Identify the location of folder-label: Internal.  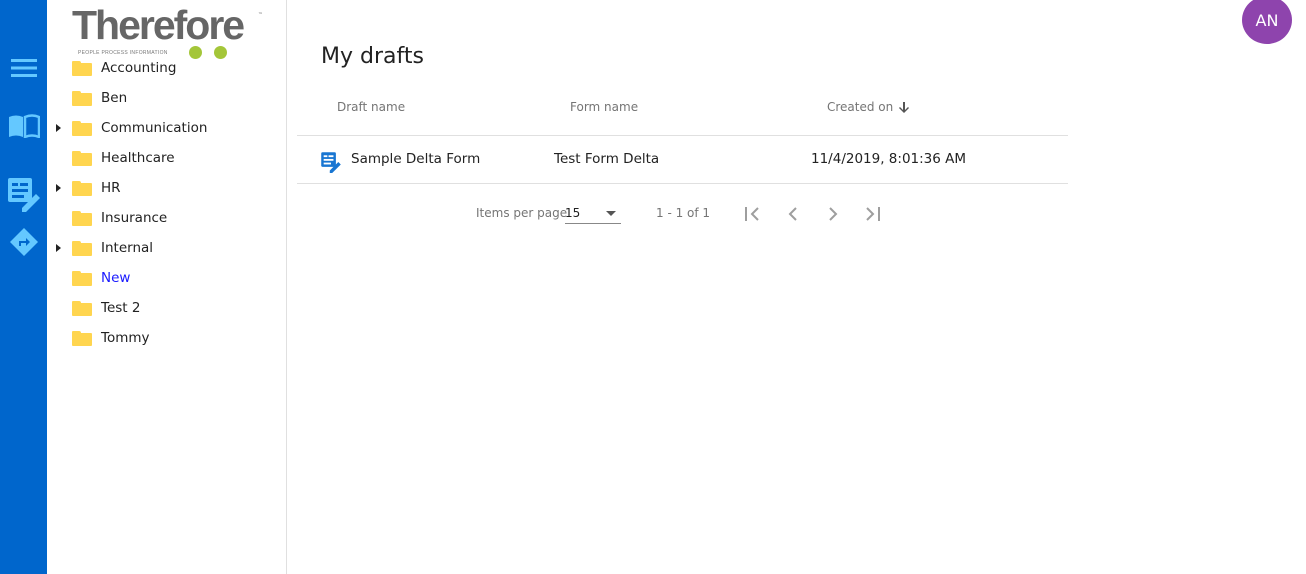
(127, 248).